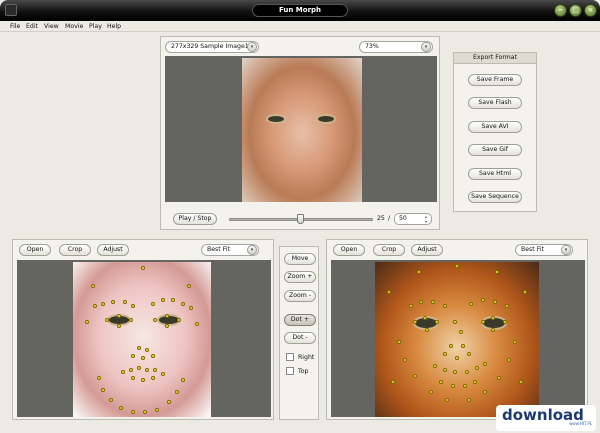  Describe the element at coordinates (290, 357) in the screenshot. I see `right-checkbox` at that location.